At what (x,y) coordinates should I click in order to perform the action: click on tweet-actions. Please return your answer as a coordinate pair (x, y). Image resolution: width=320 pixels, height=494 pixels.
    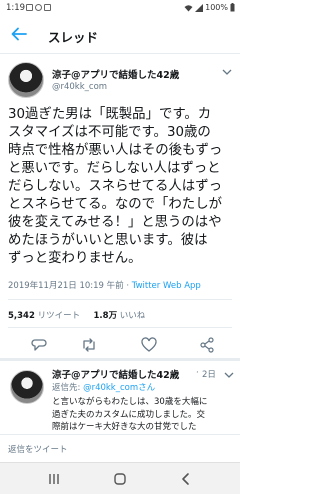
    Looking at the image, I should click on (120, 345).